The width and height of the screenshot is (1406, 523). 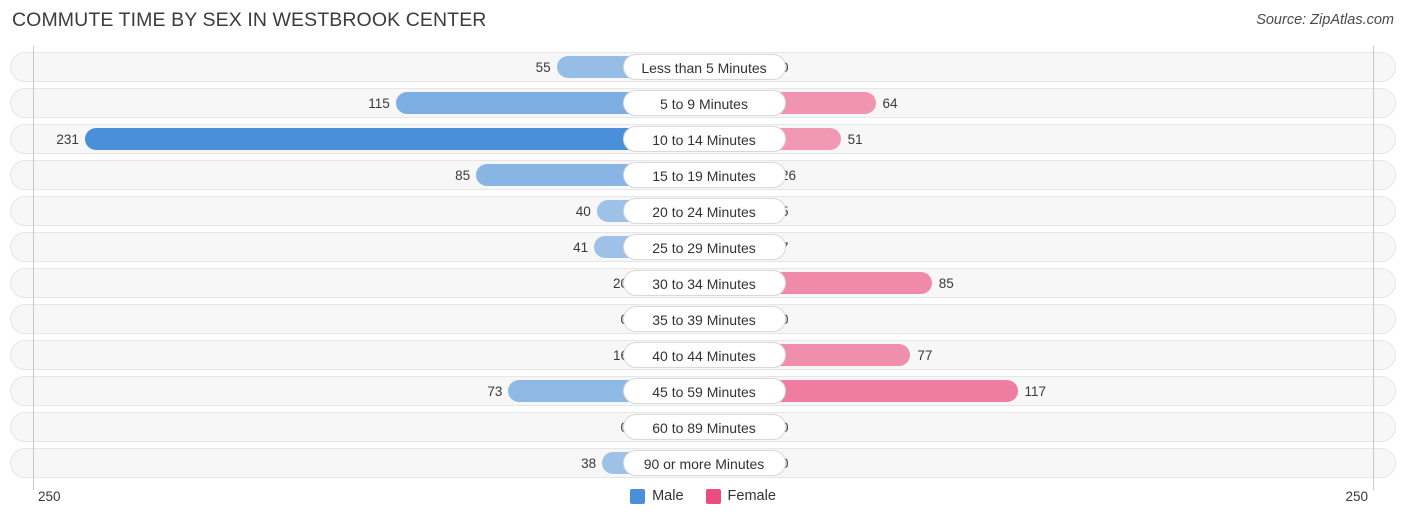 I want to click on bar-value-male: 115, so click(x=379, y=103).